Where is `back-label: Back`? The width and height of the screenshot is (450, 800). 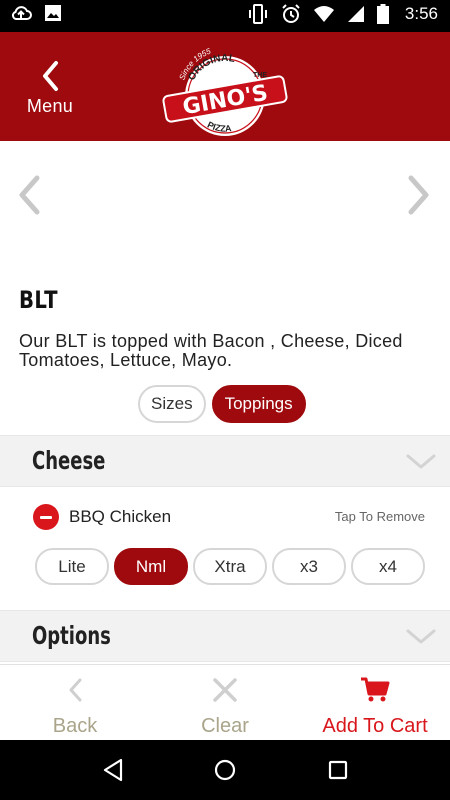
back-label: Back is located at coordinates (75, 726).